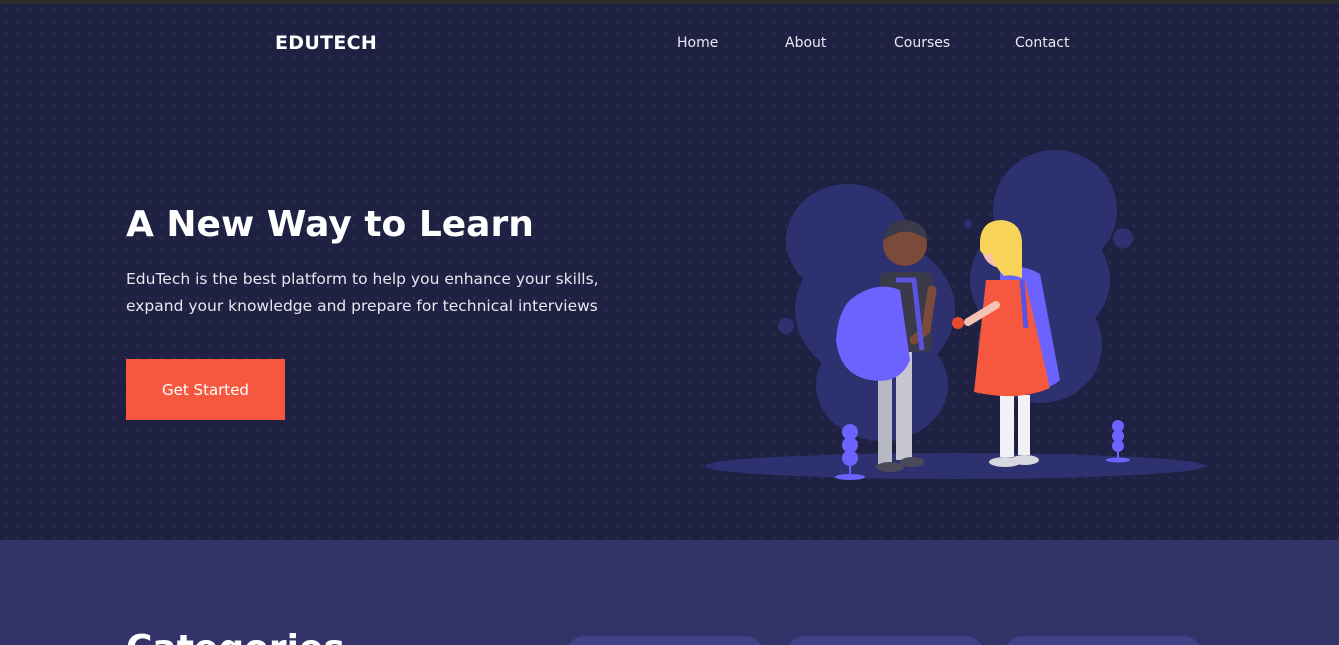 The height and width of the screenshot is (645, 1339). I want to click on brand-logo: EDUTECH, so click(326, 43).